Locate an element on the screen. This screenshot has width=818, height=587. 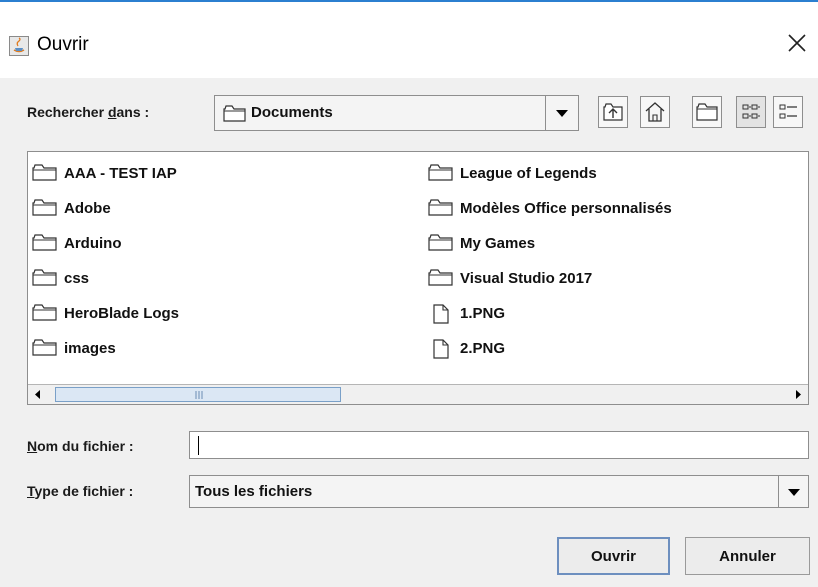
list-item-label: Visual Studio 2017 is located at coordinates (526, 278).